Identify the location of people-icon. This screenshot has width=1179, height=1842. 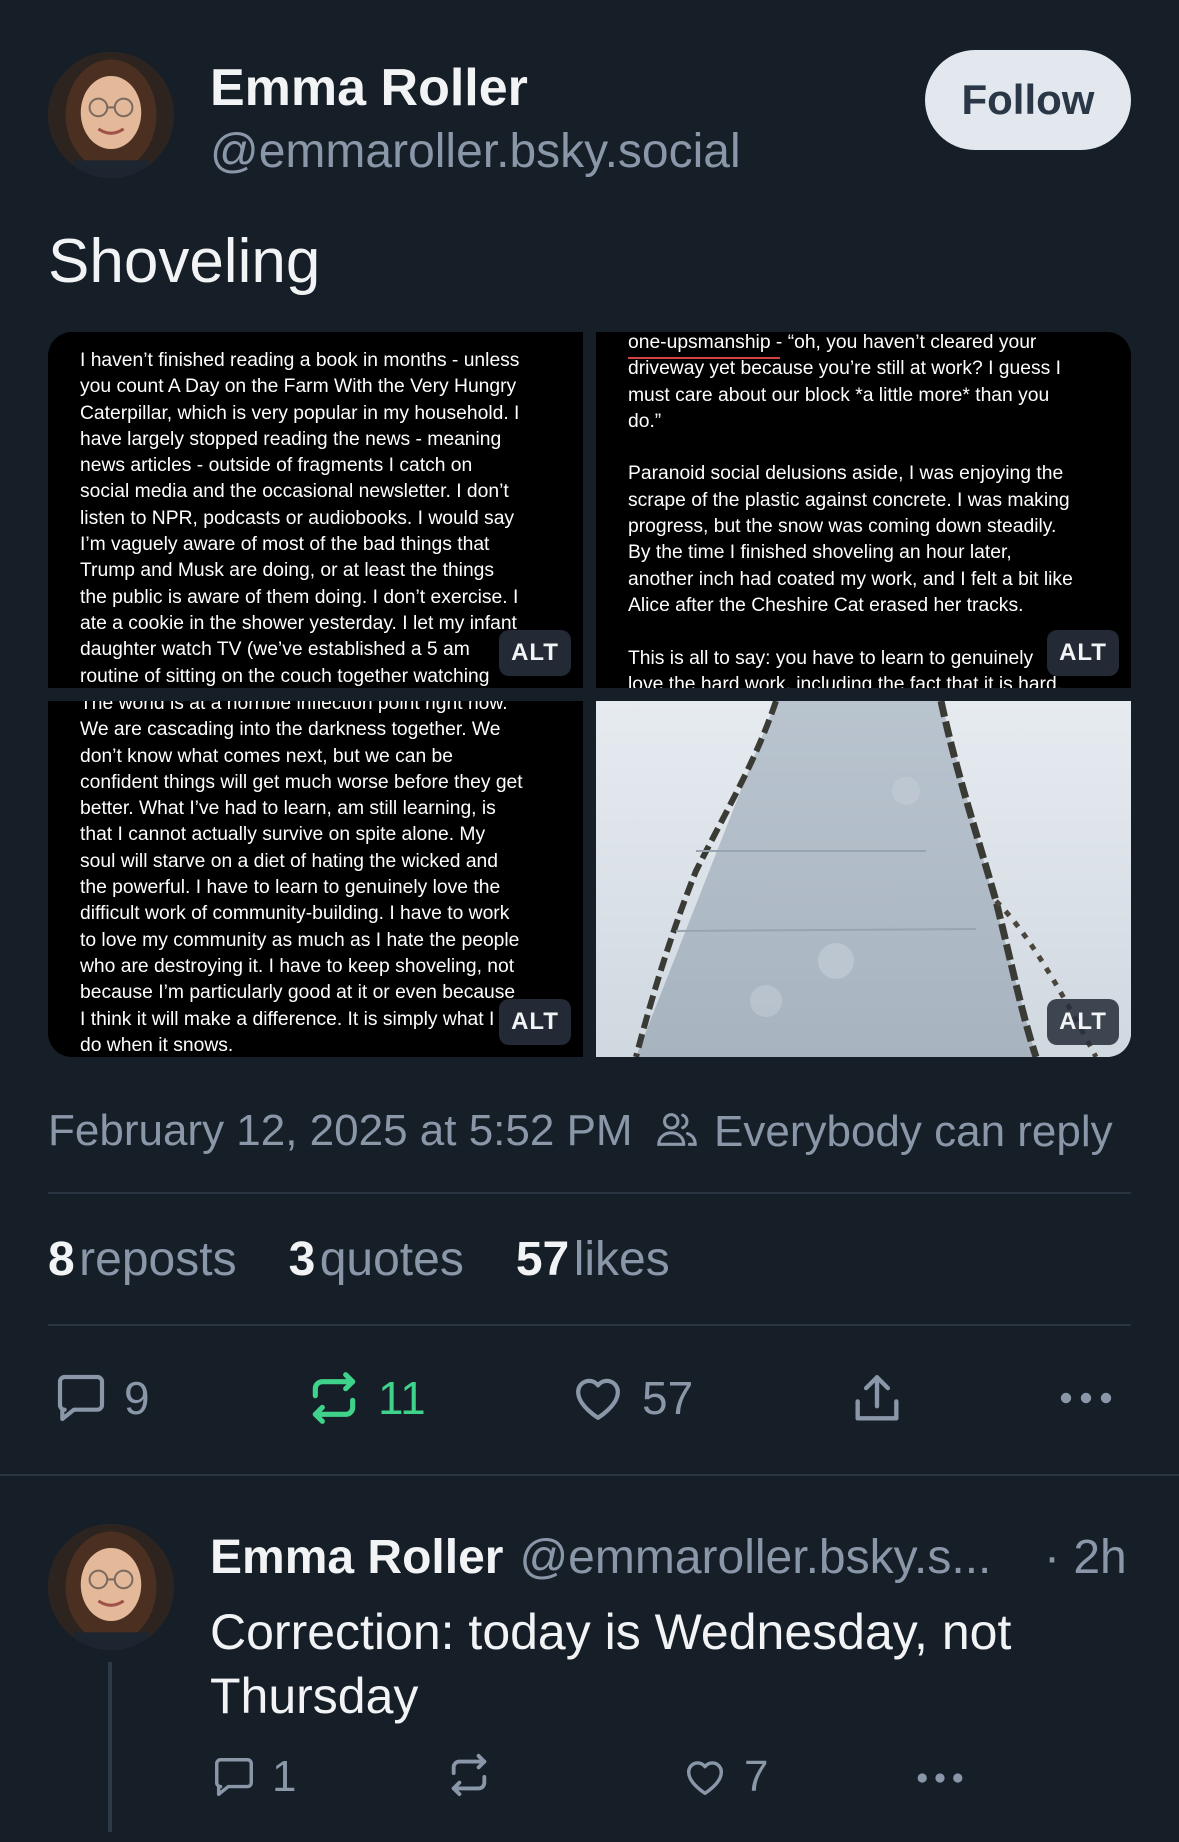
(677, 1131).